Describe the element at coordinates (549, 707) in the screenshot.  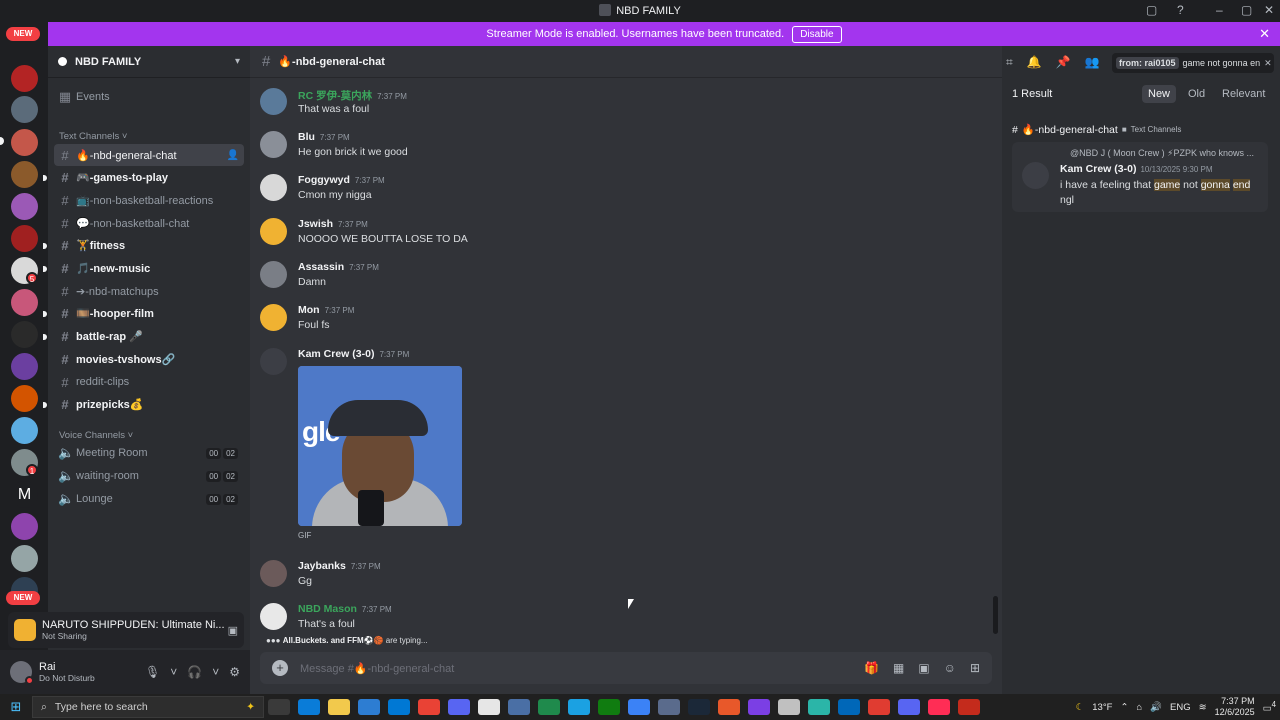
I see `calculator-icon` at that location.